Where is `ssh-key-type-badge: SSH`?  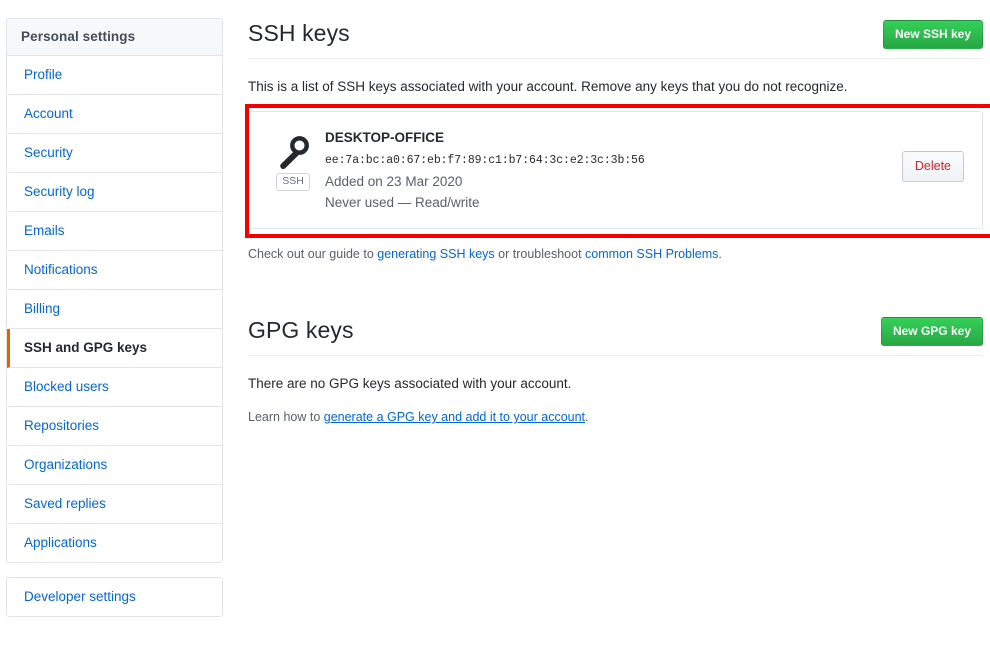 ssh-key-type-badge: SSH is located at coordinates (293, 182).